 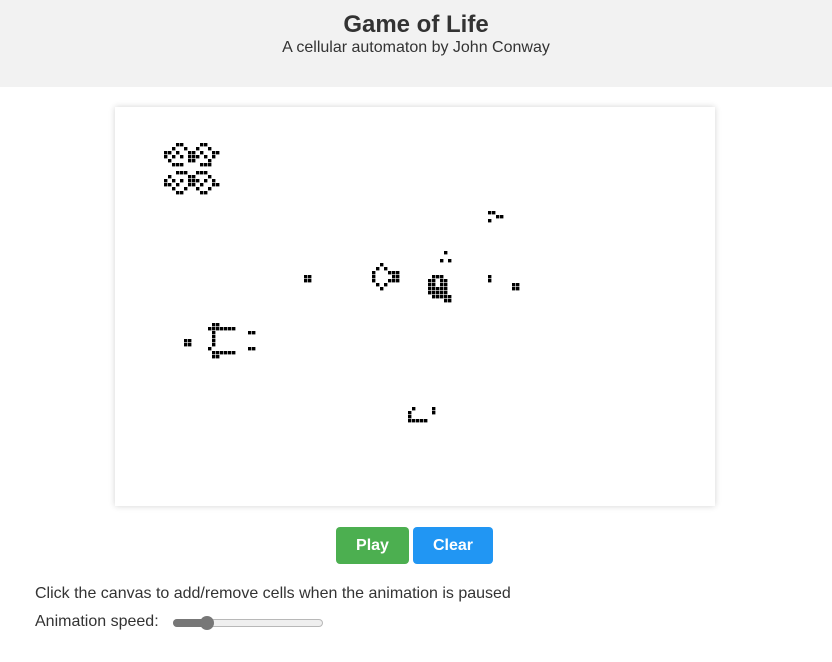 What do you see at coordinates (206, 623) in the screenshot?
I see `slider-thumb` at bounding box center [206, 623].